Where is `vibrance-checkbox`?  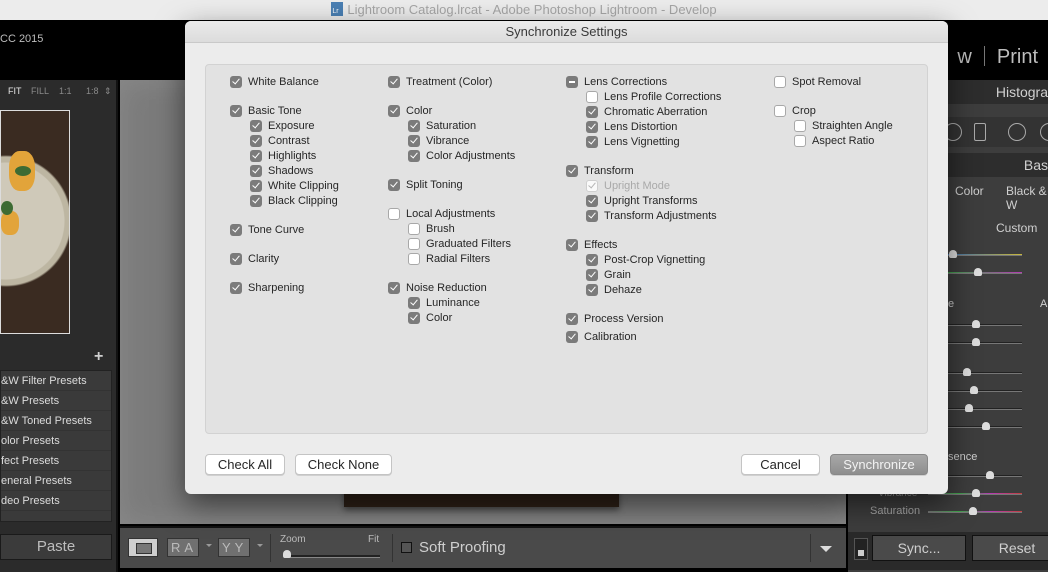
vibrance-checkbox is located at coordinates (414, 140).